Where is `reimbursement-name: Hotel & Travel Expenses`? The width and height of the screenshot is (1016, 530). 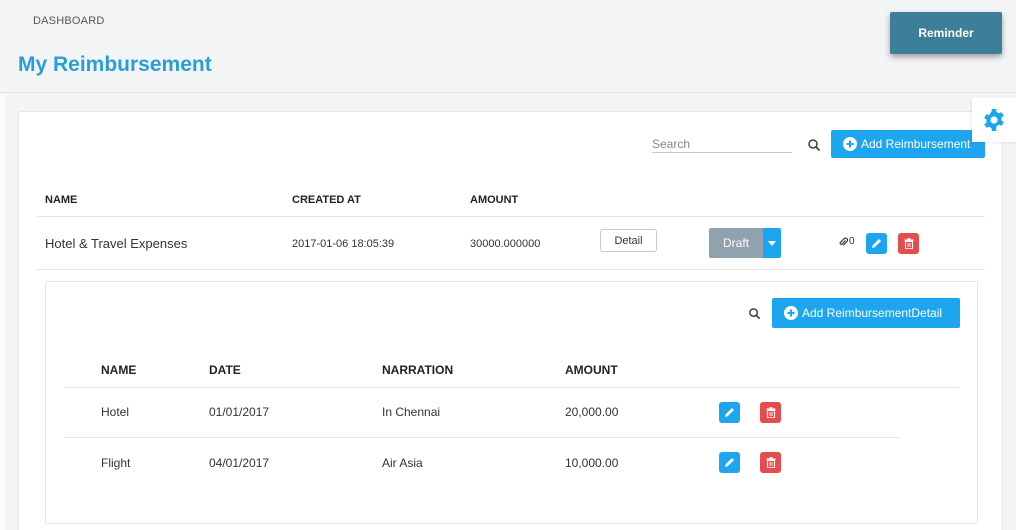 reimbursement-name: Hotel & Travel Expenses is located at coordinates (116, 243).